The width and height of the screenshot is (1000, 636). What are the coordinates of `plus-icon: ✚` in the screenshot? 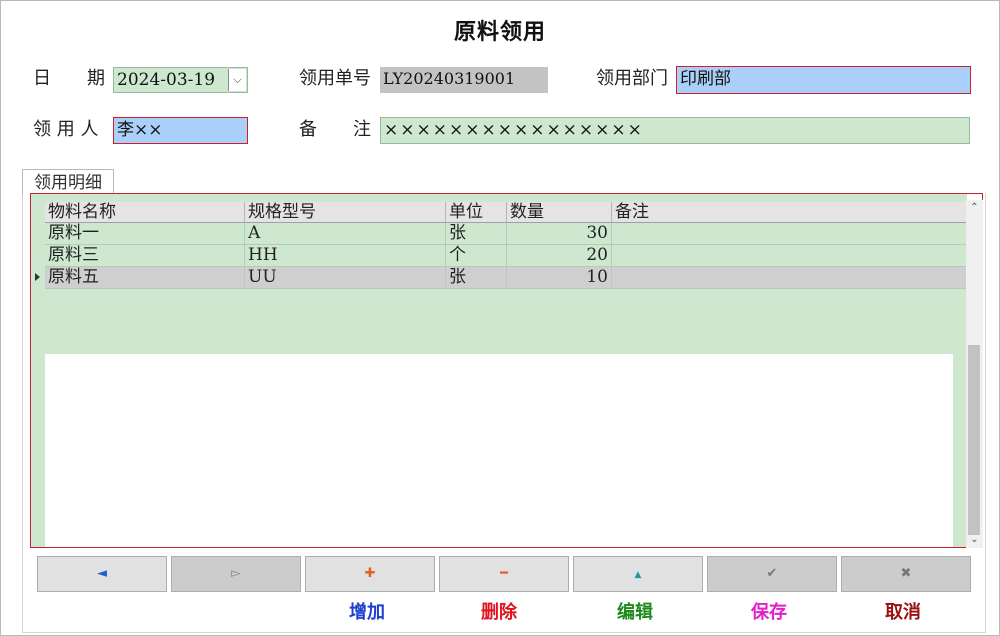 It's located at (370, 573).